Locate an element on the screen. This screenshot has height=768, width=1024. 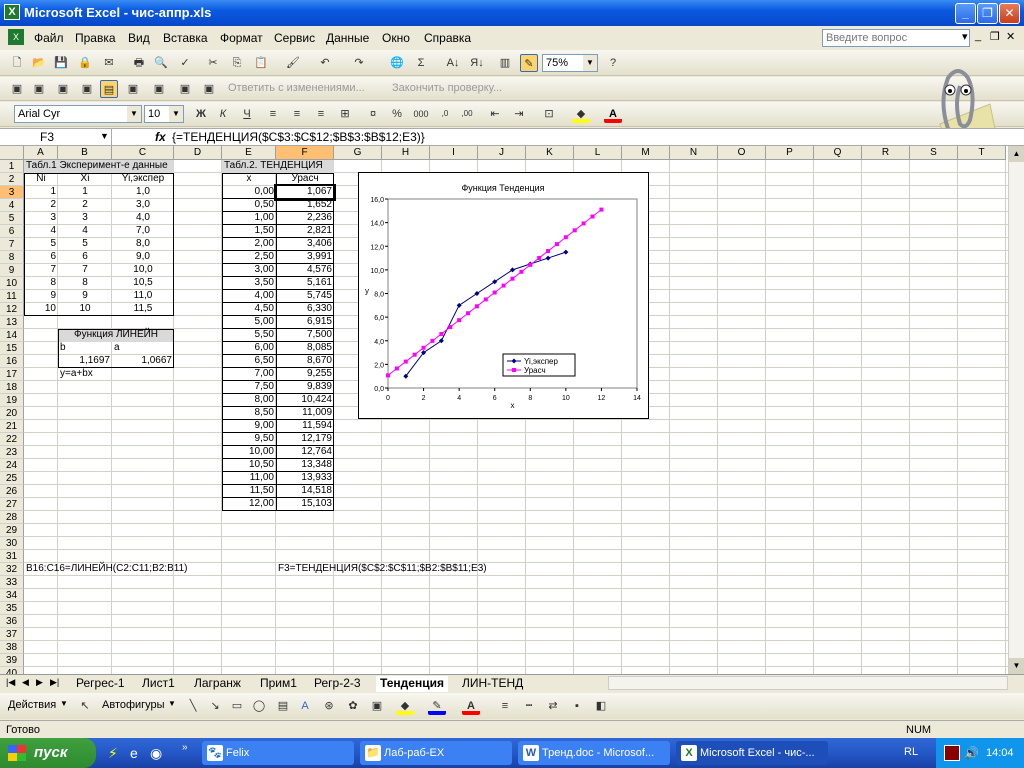
horizontal-scrollbar is located at coordinates (808, 683).